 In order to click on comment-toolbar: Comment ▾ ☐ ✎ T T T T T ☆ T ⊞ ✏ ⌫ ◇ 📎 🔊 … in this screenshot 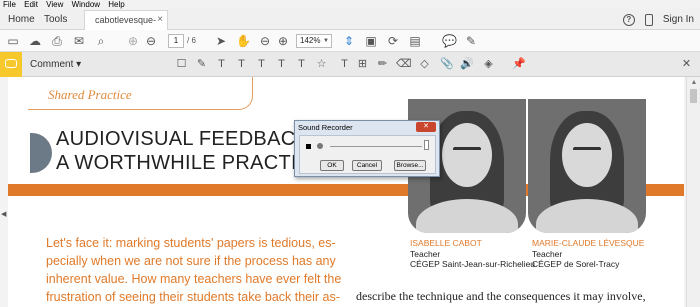, I will do `click(350, 64)`.